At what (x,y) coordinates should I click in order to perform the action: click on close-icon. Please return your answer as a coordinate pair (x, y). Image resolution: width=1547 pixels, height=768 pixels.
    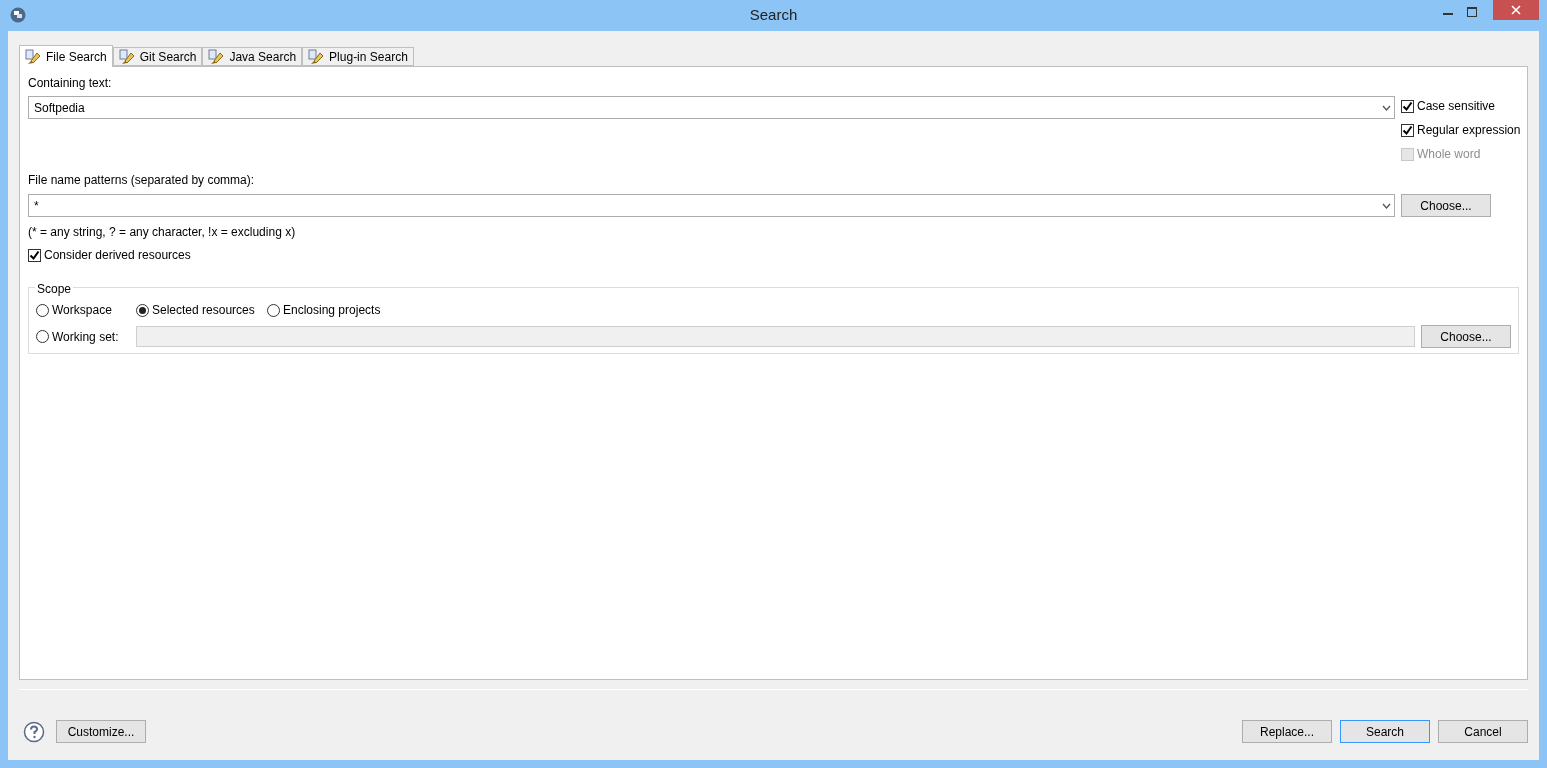
    Looking at the image, I should click on (1516, 10).